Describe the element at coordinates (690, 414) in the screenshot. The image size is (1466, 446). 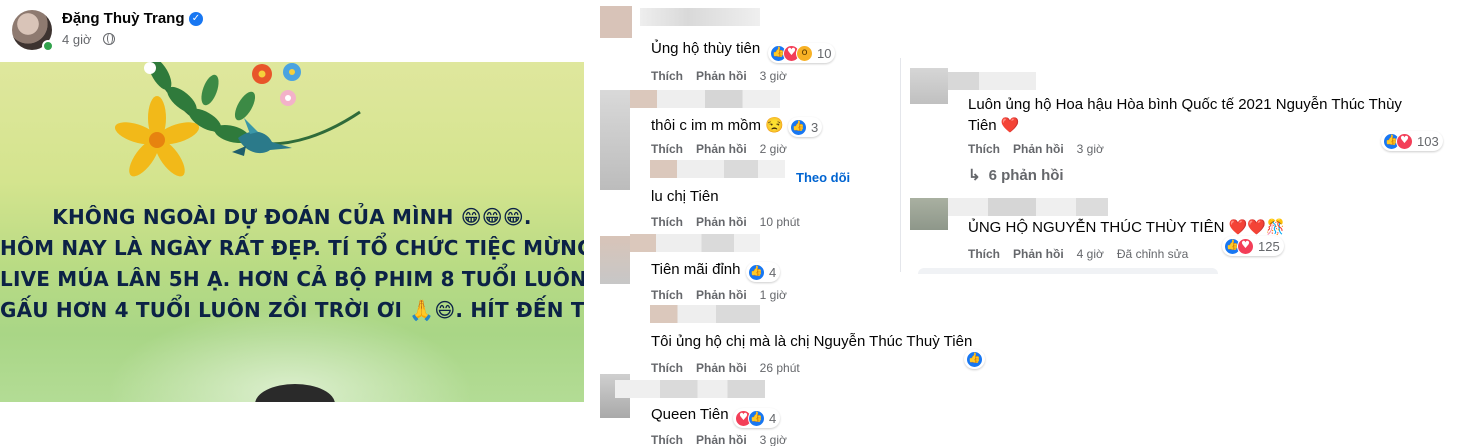
I see `comment-text: Queen Tiên` at that location.